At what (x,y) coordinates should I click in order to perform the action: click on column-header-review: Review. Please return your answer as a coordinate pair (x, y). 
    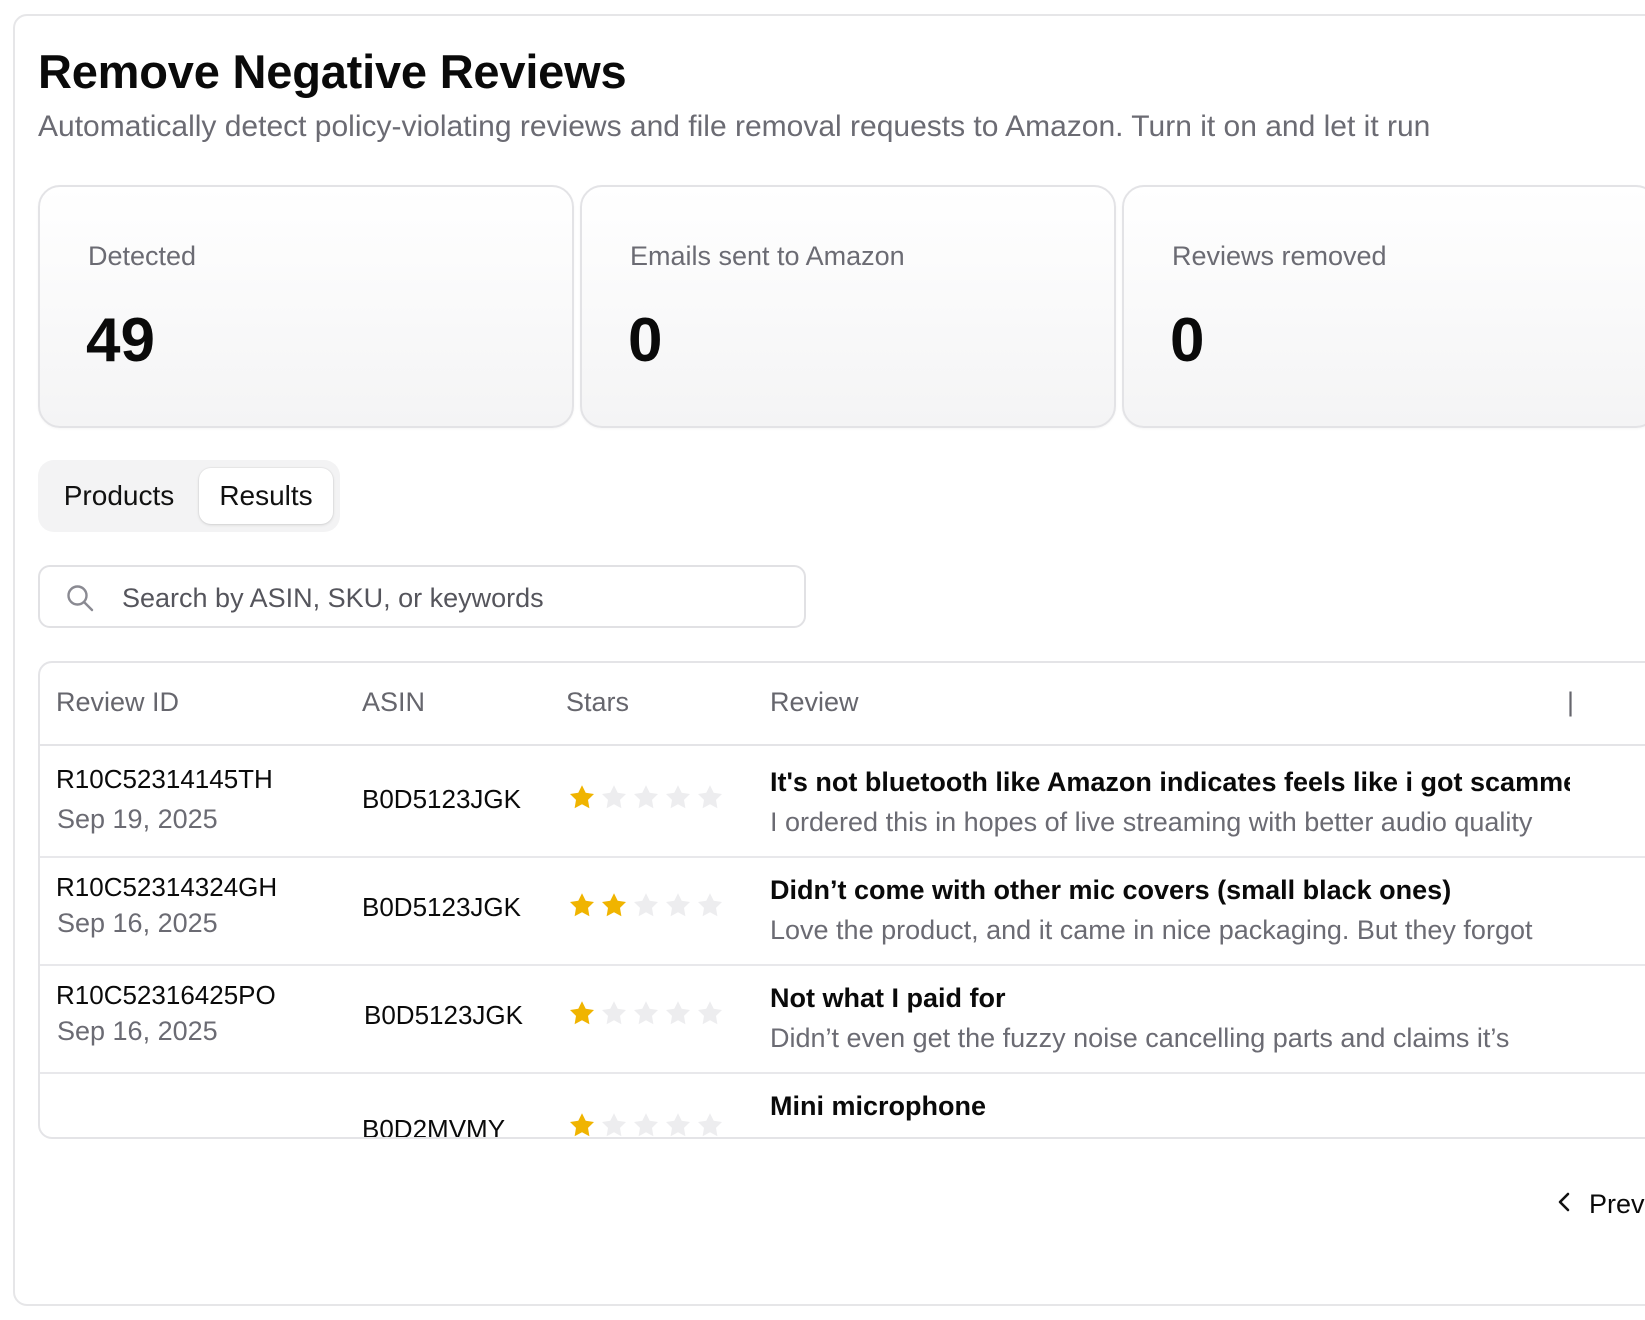
    Looking at the image, I should click on (814, 702).